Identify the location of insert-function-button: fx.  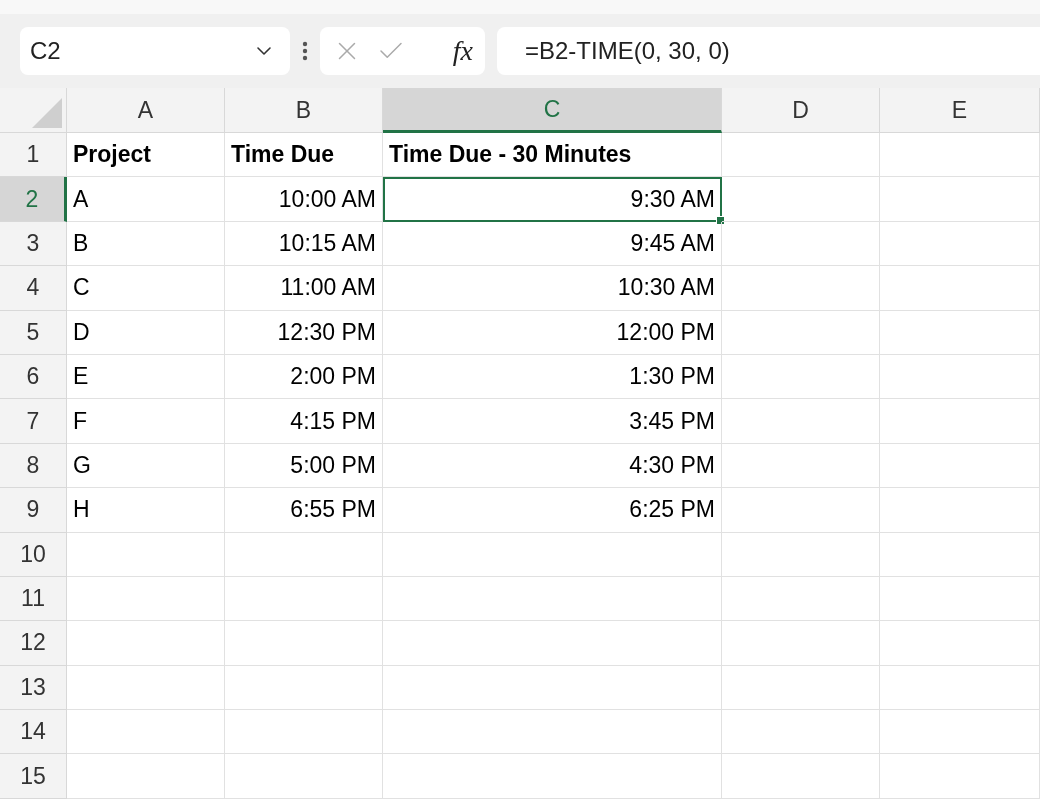
(462, 51).